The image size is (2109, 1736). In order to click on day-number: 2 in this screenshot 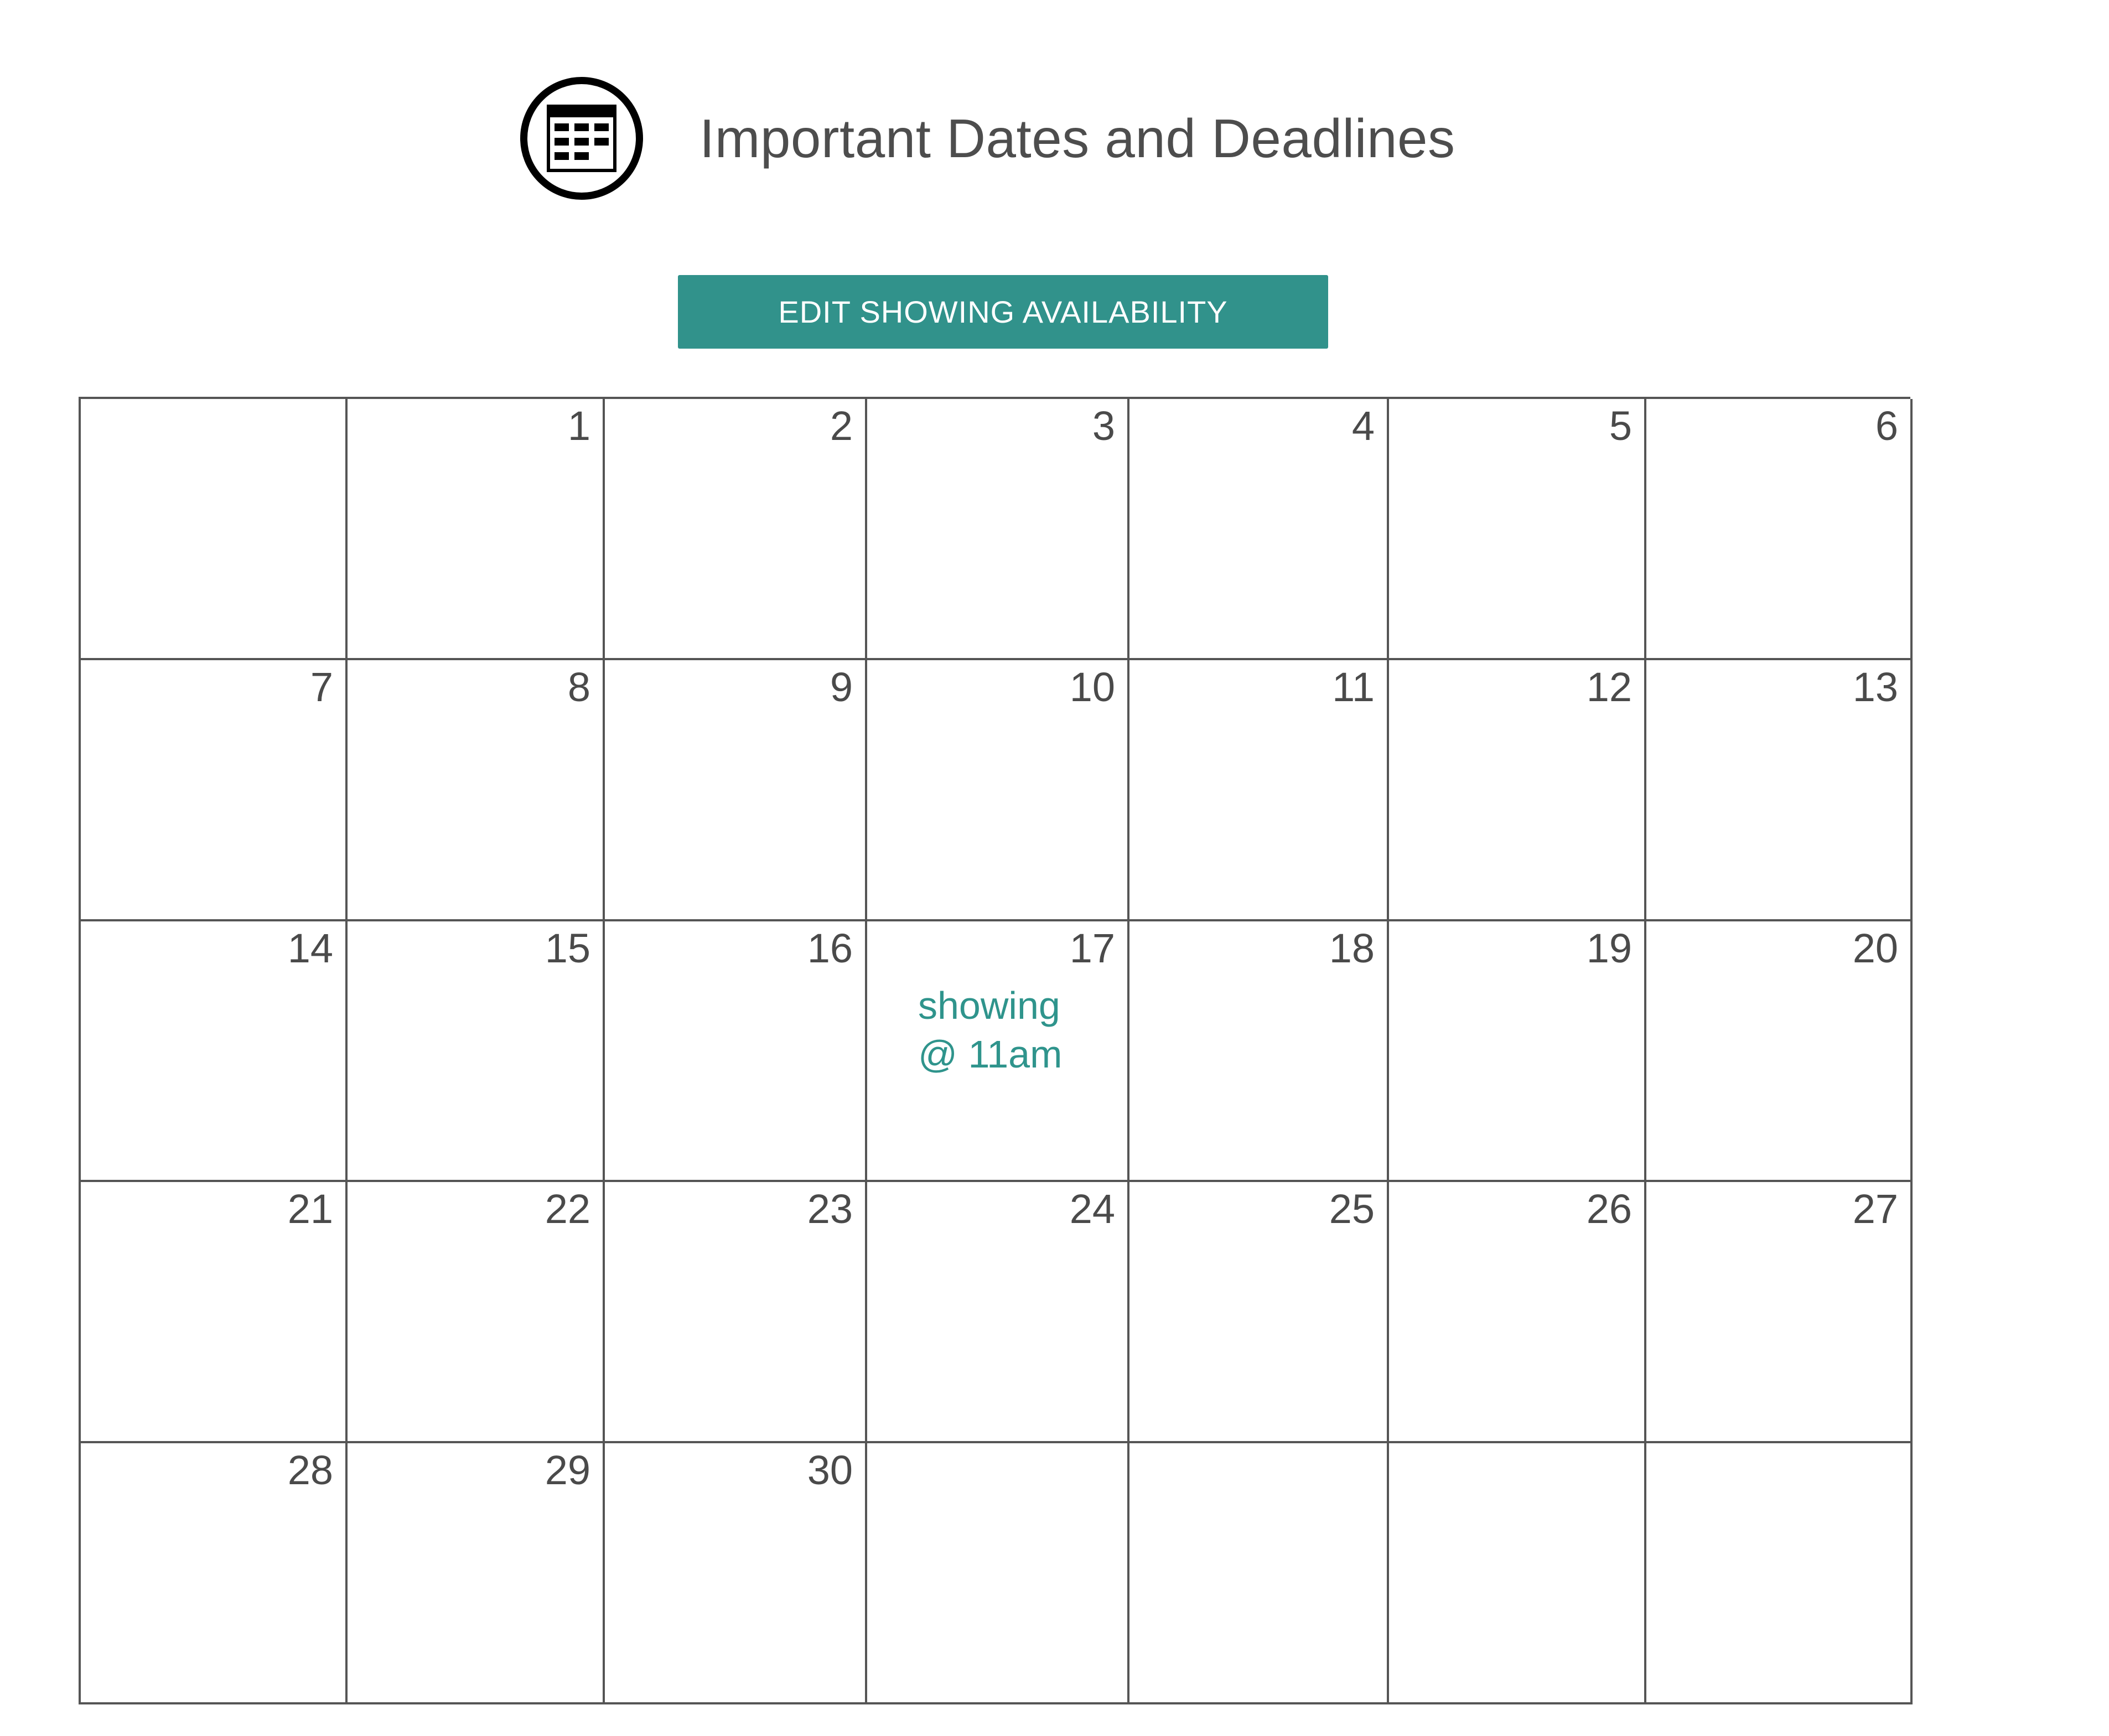, I will do `click(841, 426)`.